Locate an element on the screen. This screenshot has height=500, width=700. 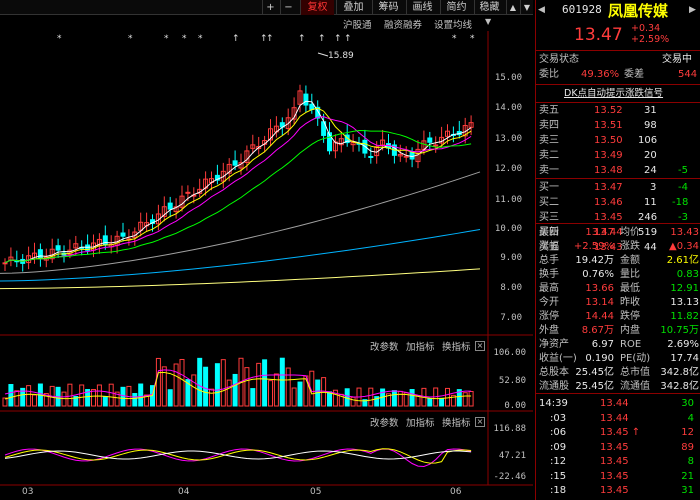
prev-stock-icon: ◀ is located at coordinates (541, 10).